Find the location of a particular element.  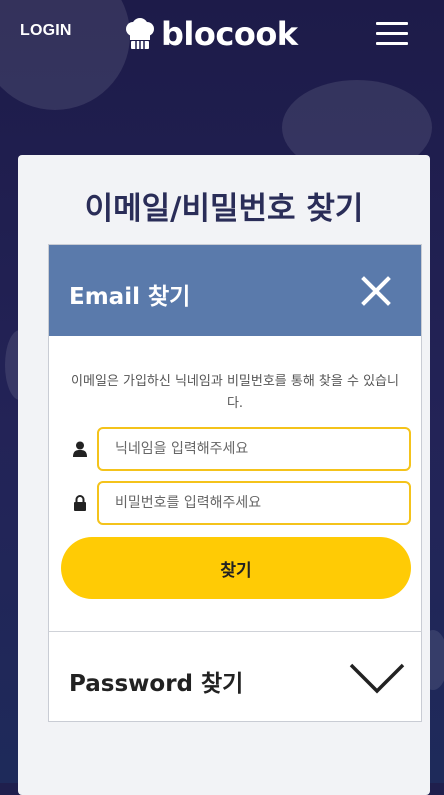

password-input is located at coordinates (254, 503).